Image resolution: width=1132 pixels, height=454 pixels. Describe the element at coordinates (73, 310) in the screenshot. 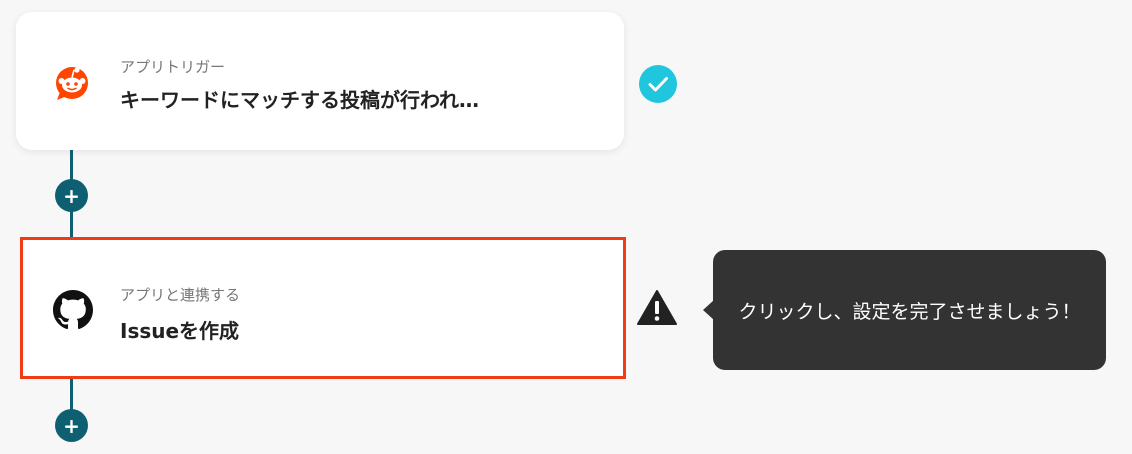

I see `github-icon` at that location.